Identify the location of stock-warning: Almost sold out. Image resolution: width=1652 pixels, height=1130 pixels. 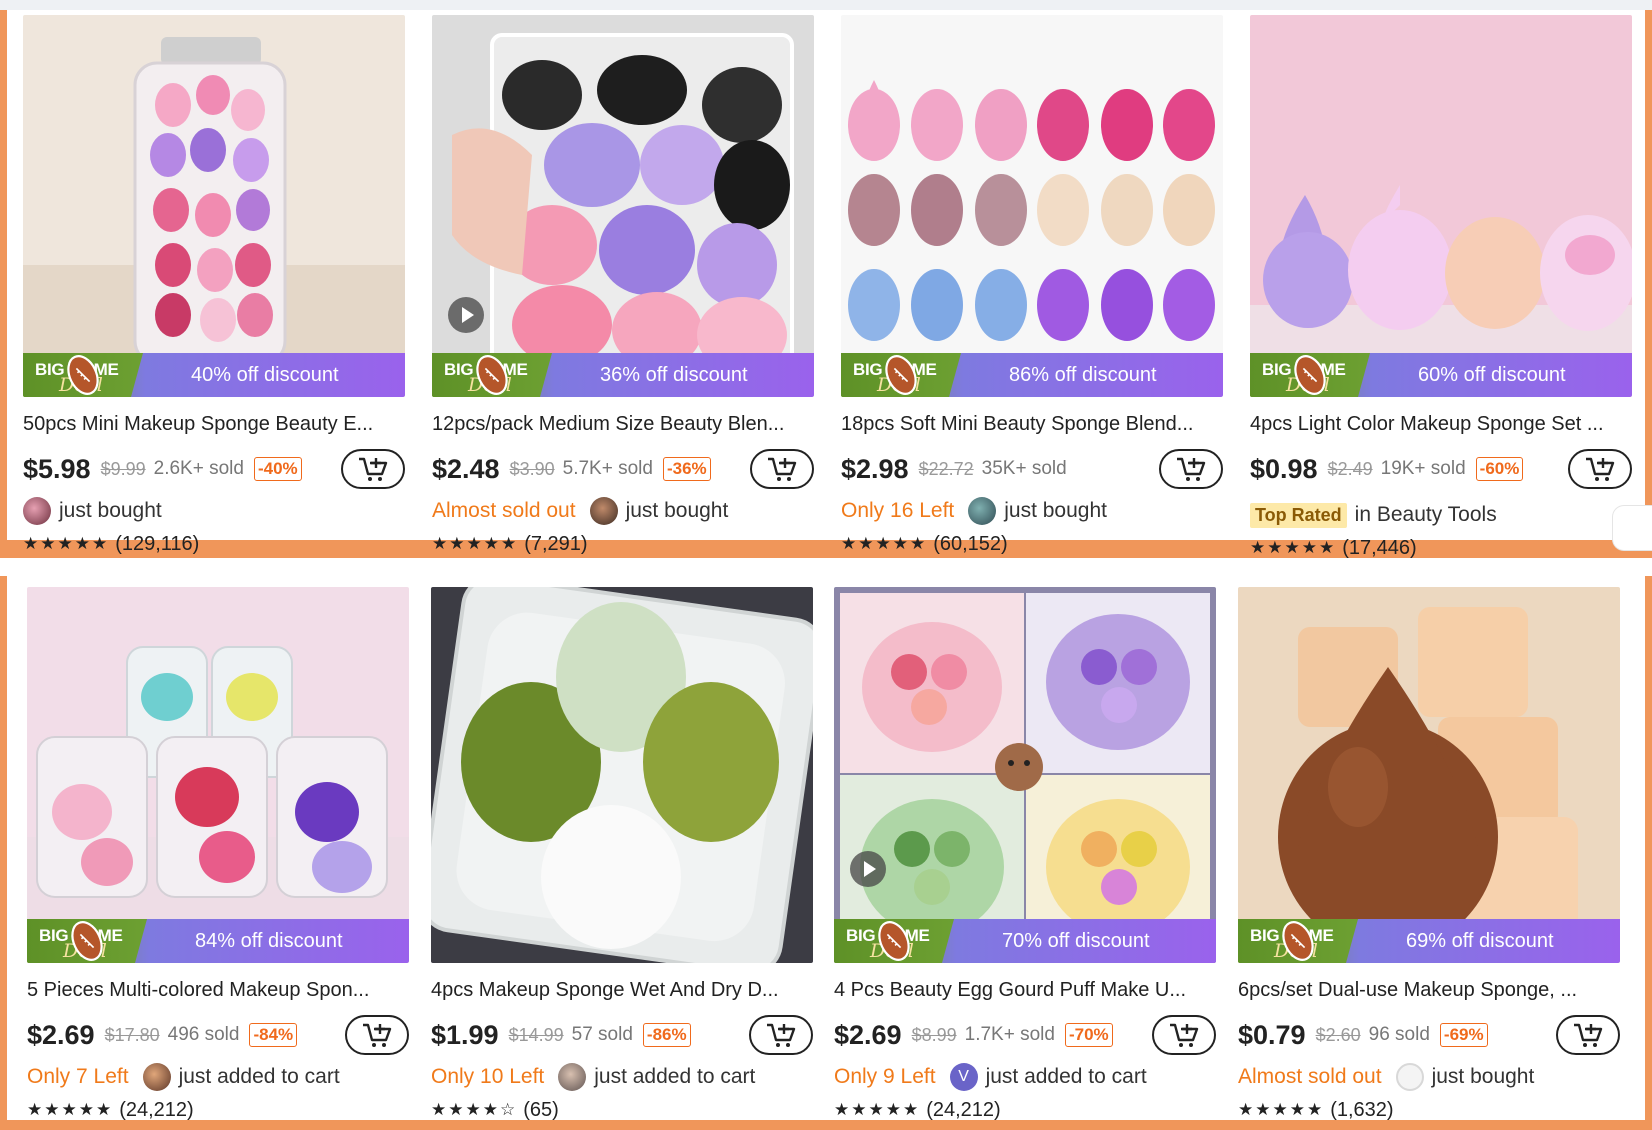
(504, 510).